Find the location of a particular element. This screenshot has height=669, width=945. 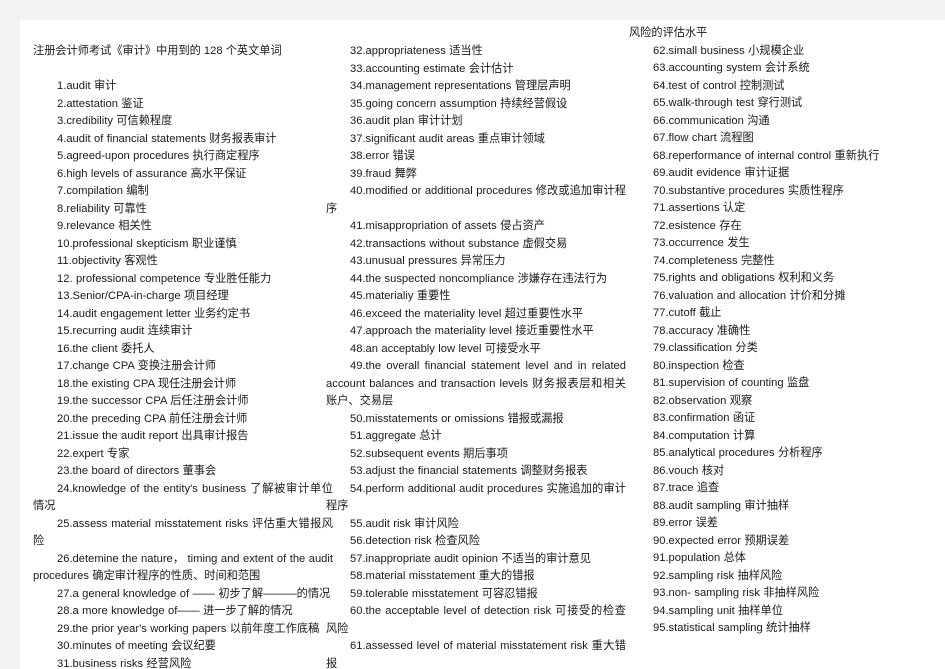

vocabulary-entry: 21.issue the audit report 出具审计报告 is located at coordinates (153, 436).